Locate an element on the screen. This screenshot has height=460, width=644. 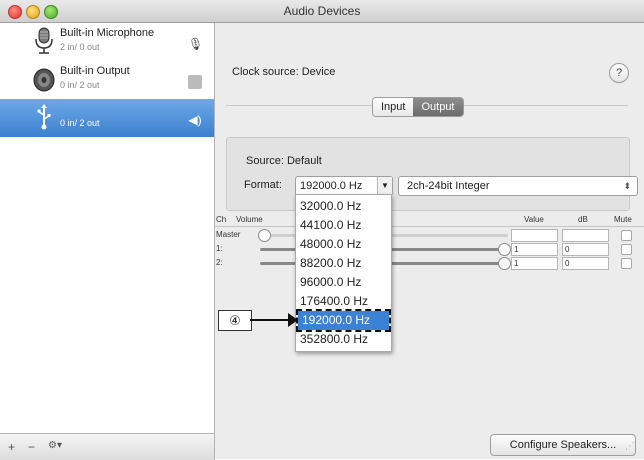
chevron-down-icon: ▼ is located at coordinates (384, 186).